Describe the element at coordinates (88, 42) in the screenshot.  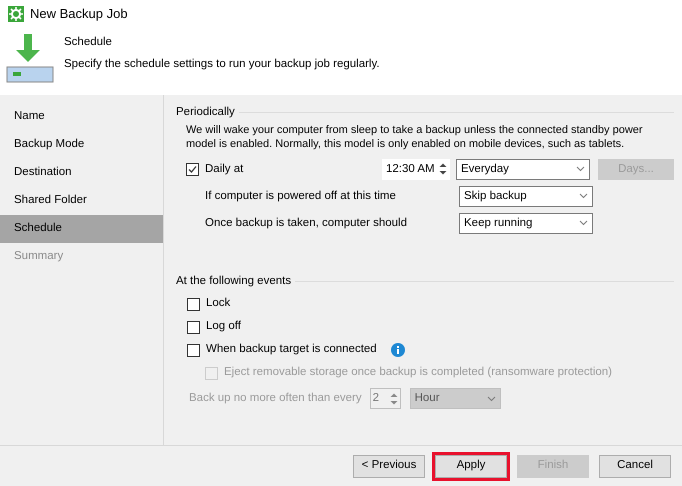
I see `page-title: Schedule` at that location.